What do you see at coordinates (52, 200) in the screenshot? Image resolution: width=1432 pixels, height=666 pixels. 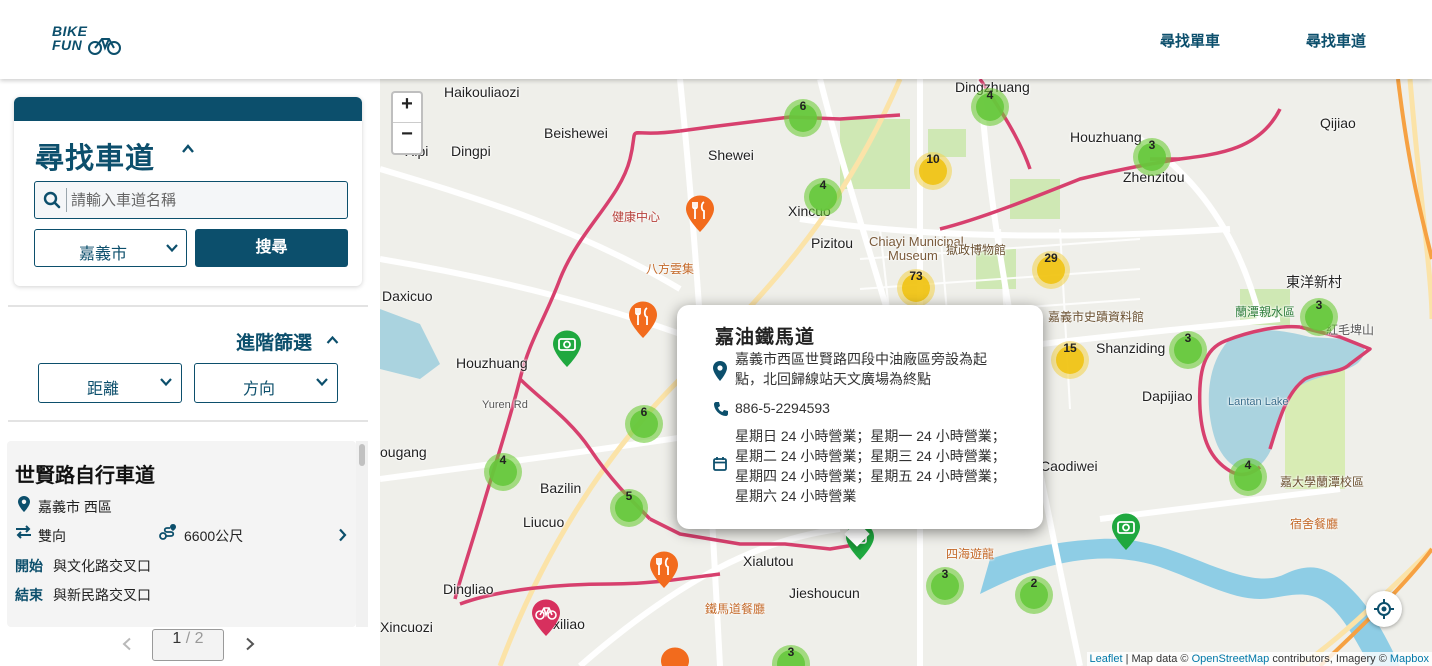 I see `search-icon` at bounding box center [52, 200].